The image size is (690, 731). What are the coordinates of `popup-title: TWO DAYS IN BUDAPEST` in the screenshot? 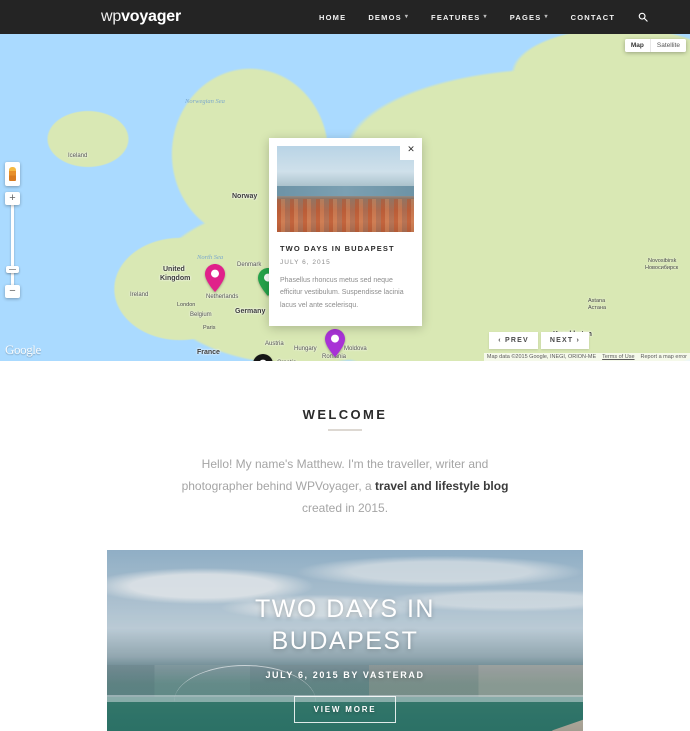 It's located at (345, 248).